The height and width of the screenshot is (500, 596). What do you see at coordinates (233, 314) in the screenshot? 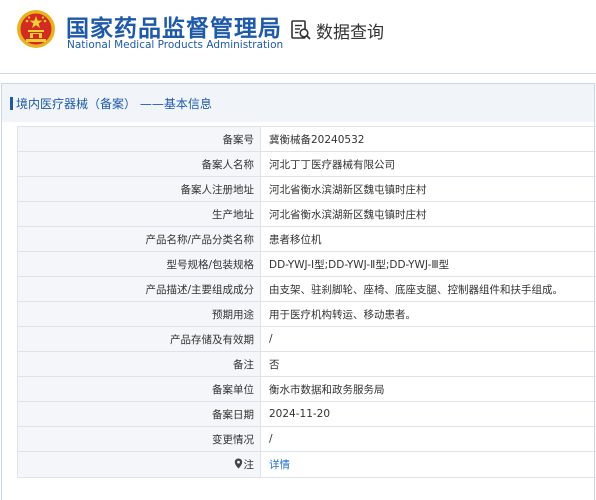
I see `row-label-text: 预期用途` at bounding box center [233, 314].